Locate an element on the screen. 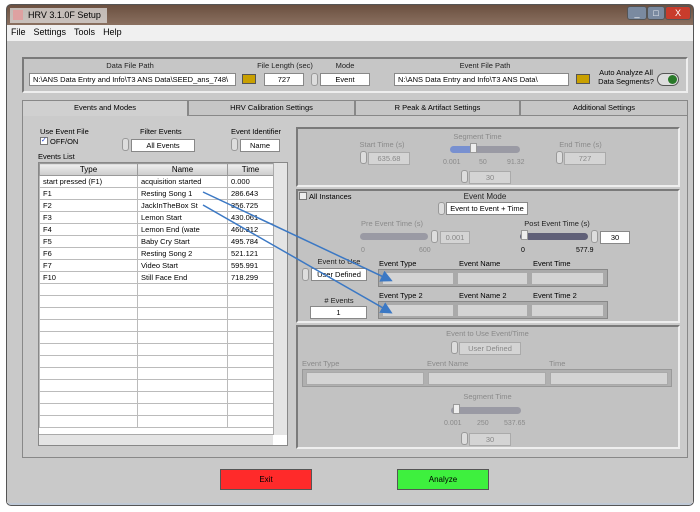 The image size is (700, 512). arrow-to-event-type is located at coordinates (297, 236).